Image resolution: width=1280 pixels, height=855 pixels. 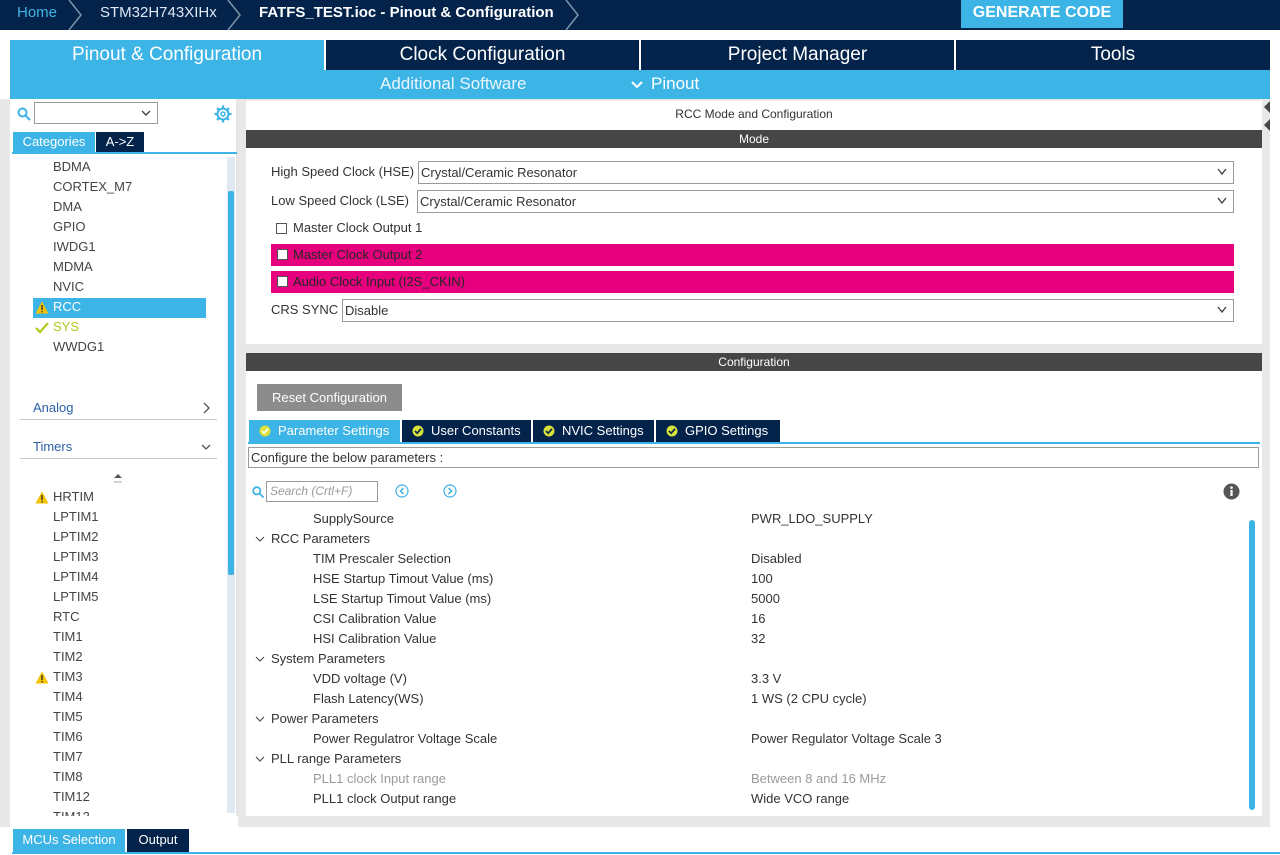 What do you see at coordinates (118, 479) in the screenshot?
I see `sort-icon` at bounding box center [118, 479].